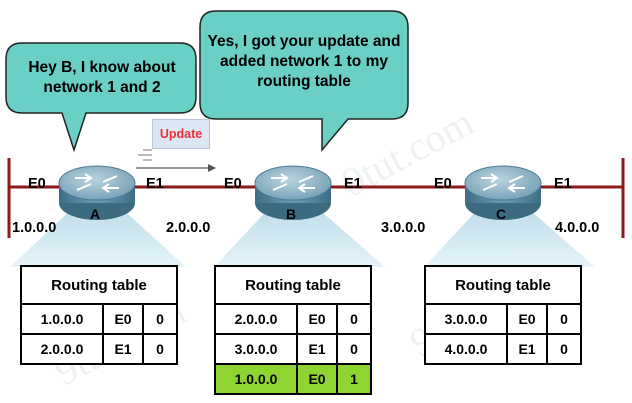 The image size is (632, 403). What do you see at coordinates (95, 214) in the screenshot?
I see `router-a-label: A` at bounding box center [95, 214].